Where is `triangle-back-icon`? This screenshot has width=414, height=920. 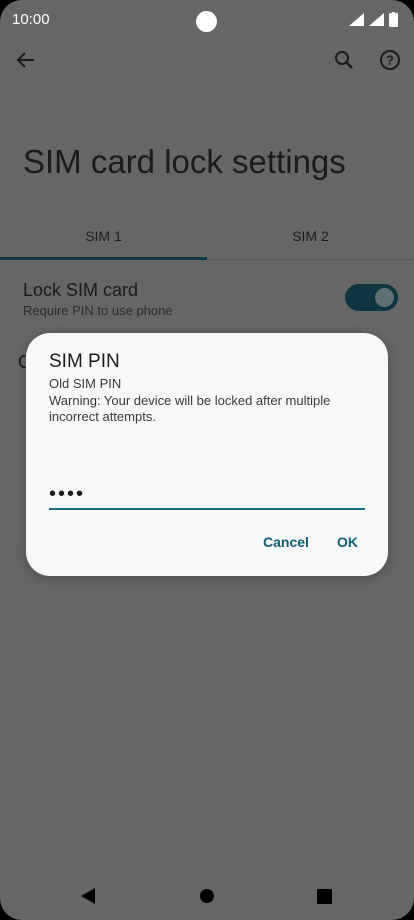
triangle-back-icon is located at coordinates (88, 896).